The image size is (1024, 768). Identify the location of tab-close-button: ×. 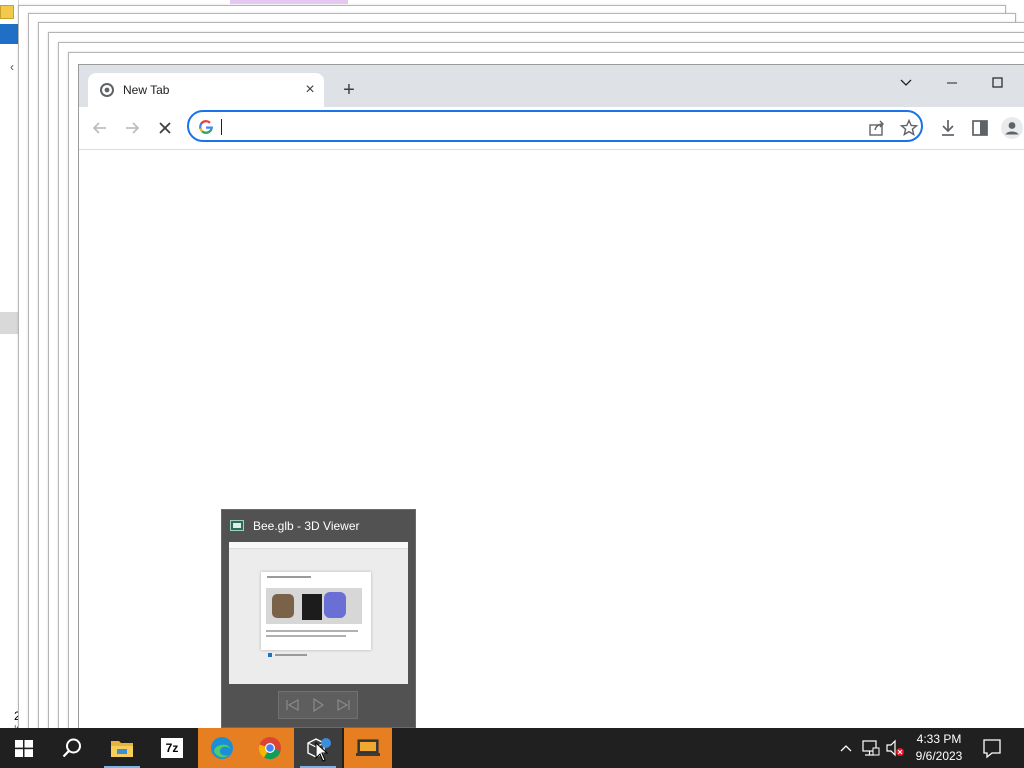
(310, 90).